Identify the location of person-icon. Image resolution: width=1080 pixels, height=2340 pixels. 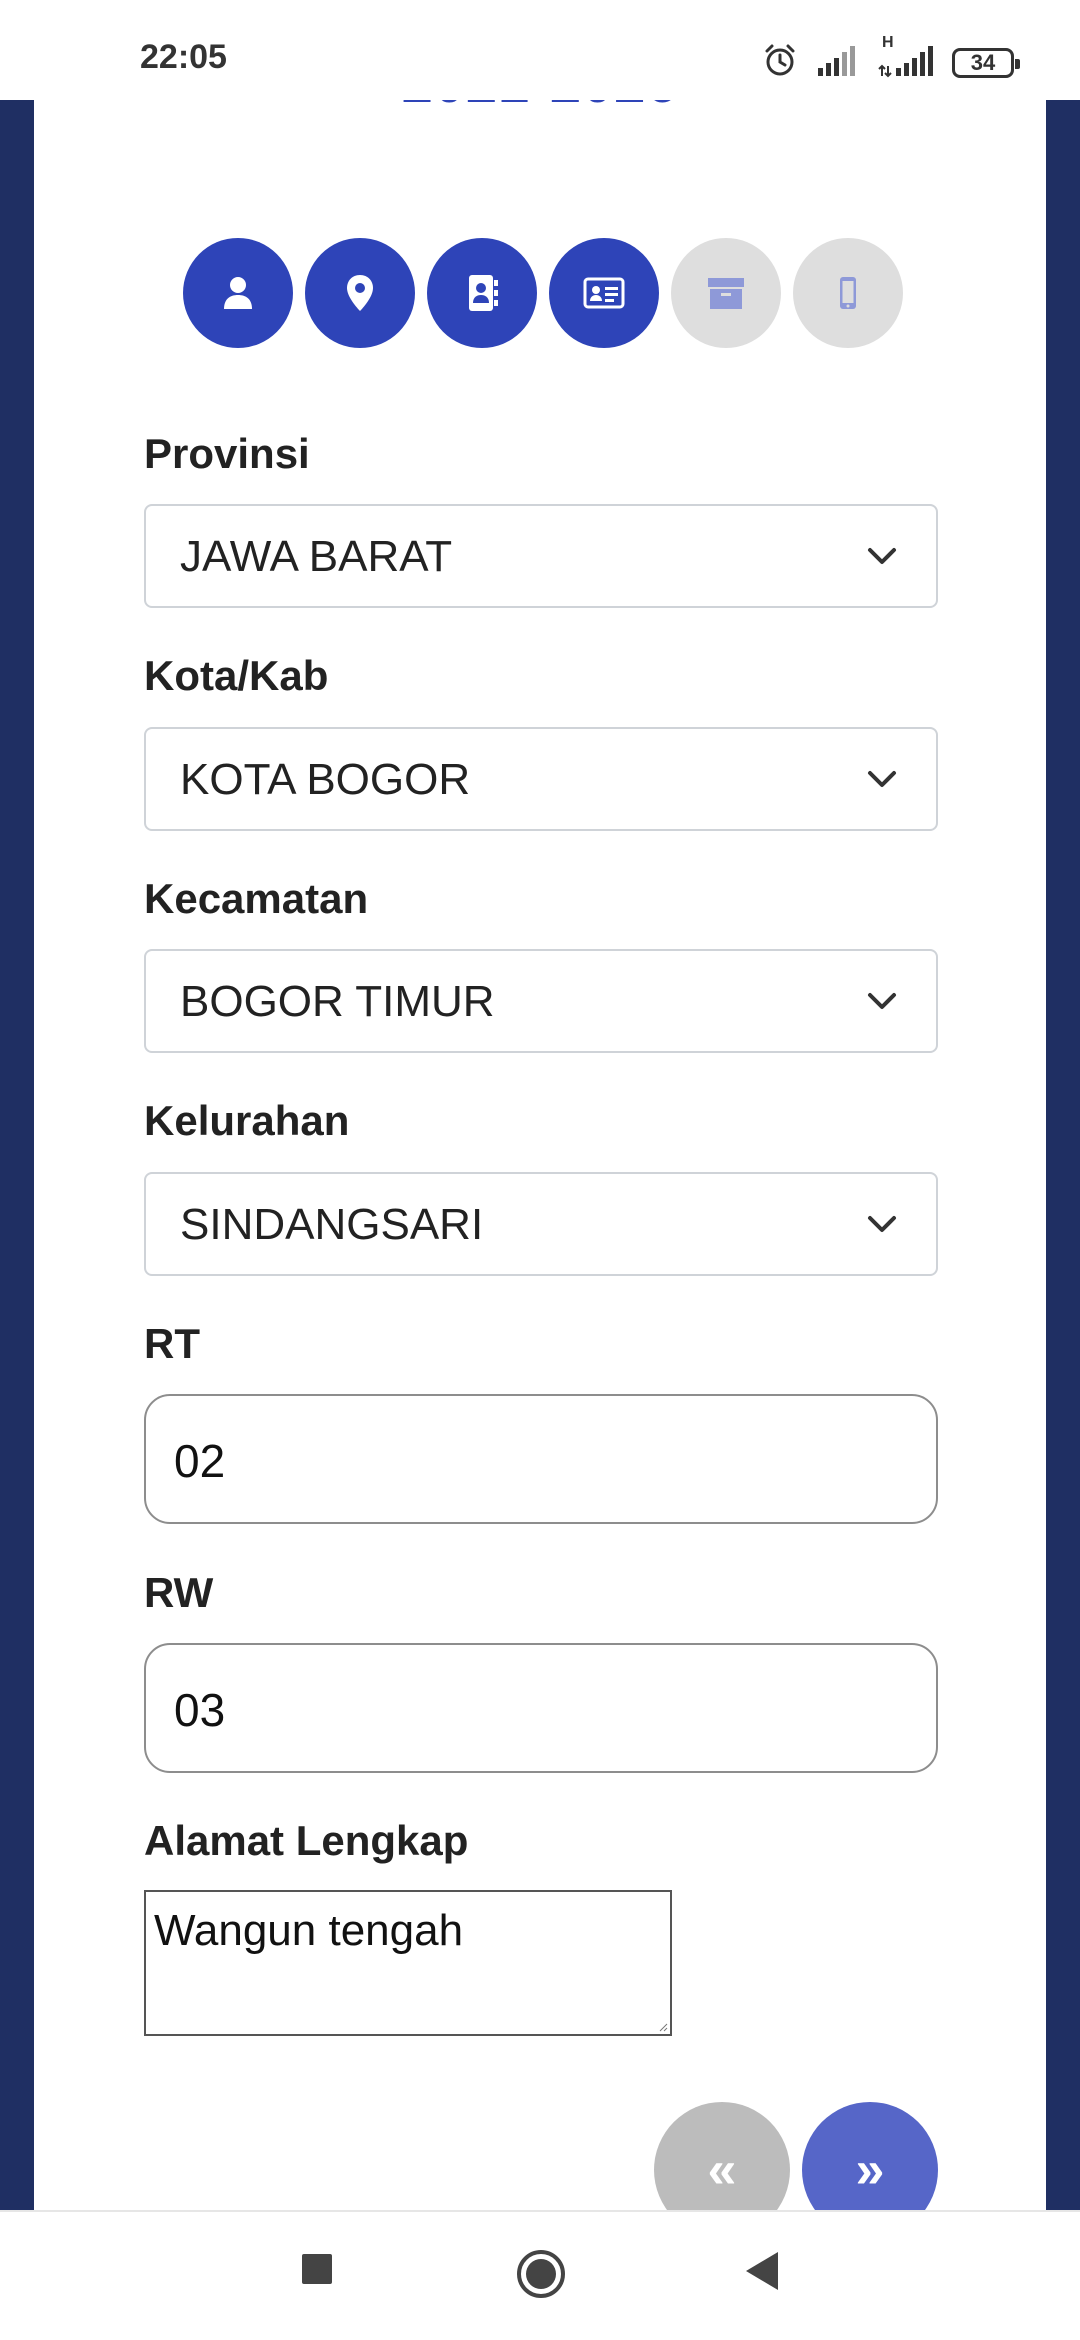
(238, 293).